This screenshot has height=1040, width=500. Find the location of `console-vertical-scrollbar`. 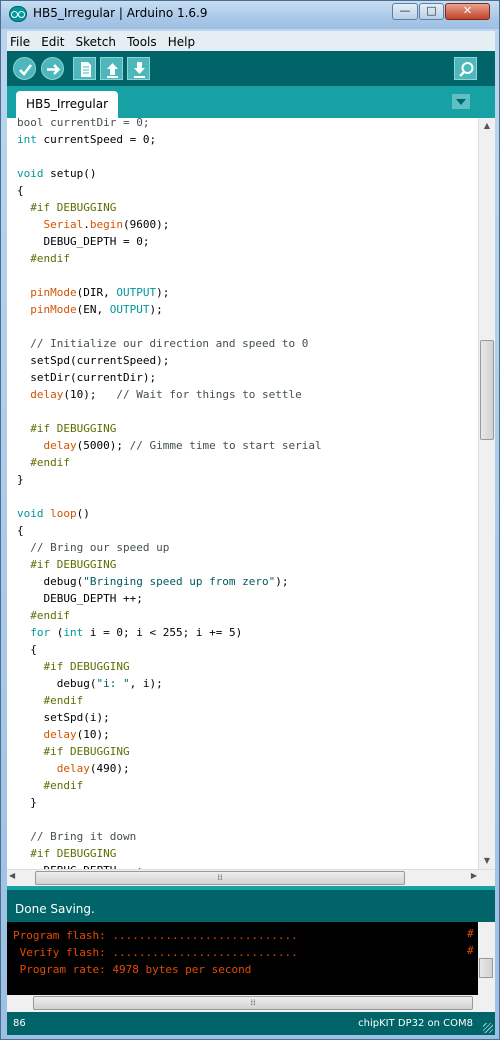

console-vertical-scrollbar is located at coordinates (486, 958).